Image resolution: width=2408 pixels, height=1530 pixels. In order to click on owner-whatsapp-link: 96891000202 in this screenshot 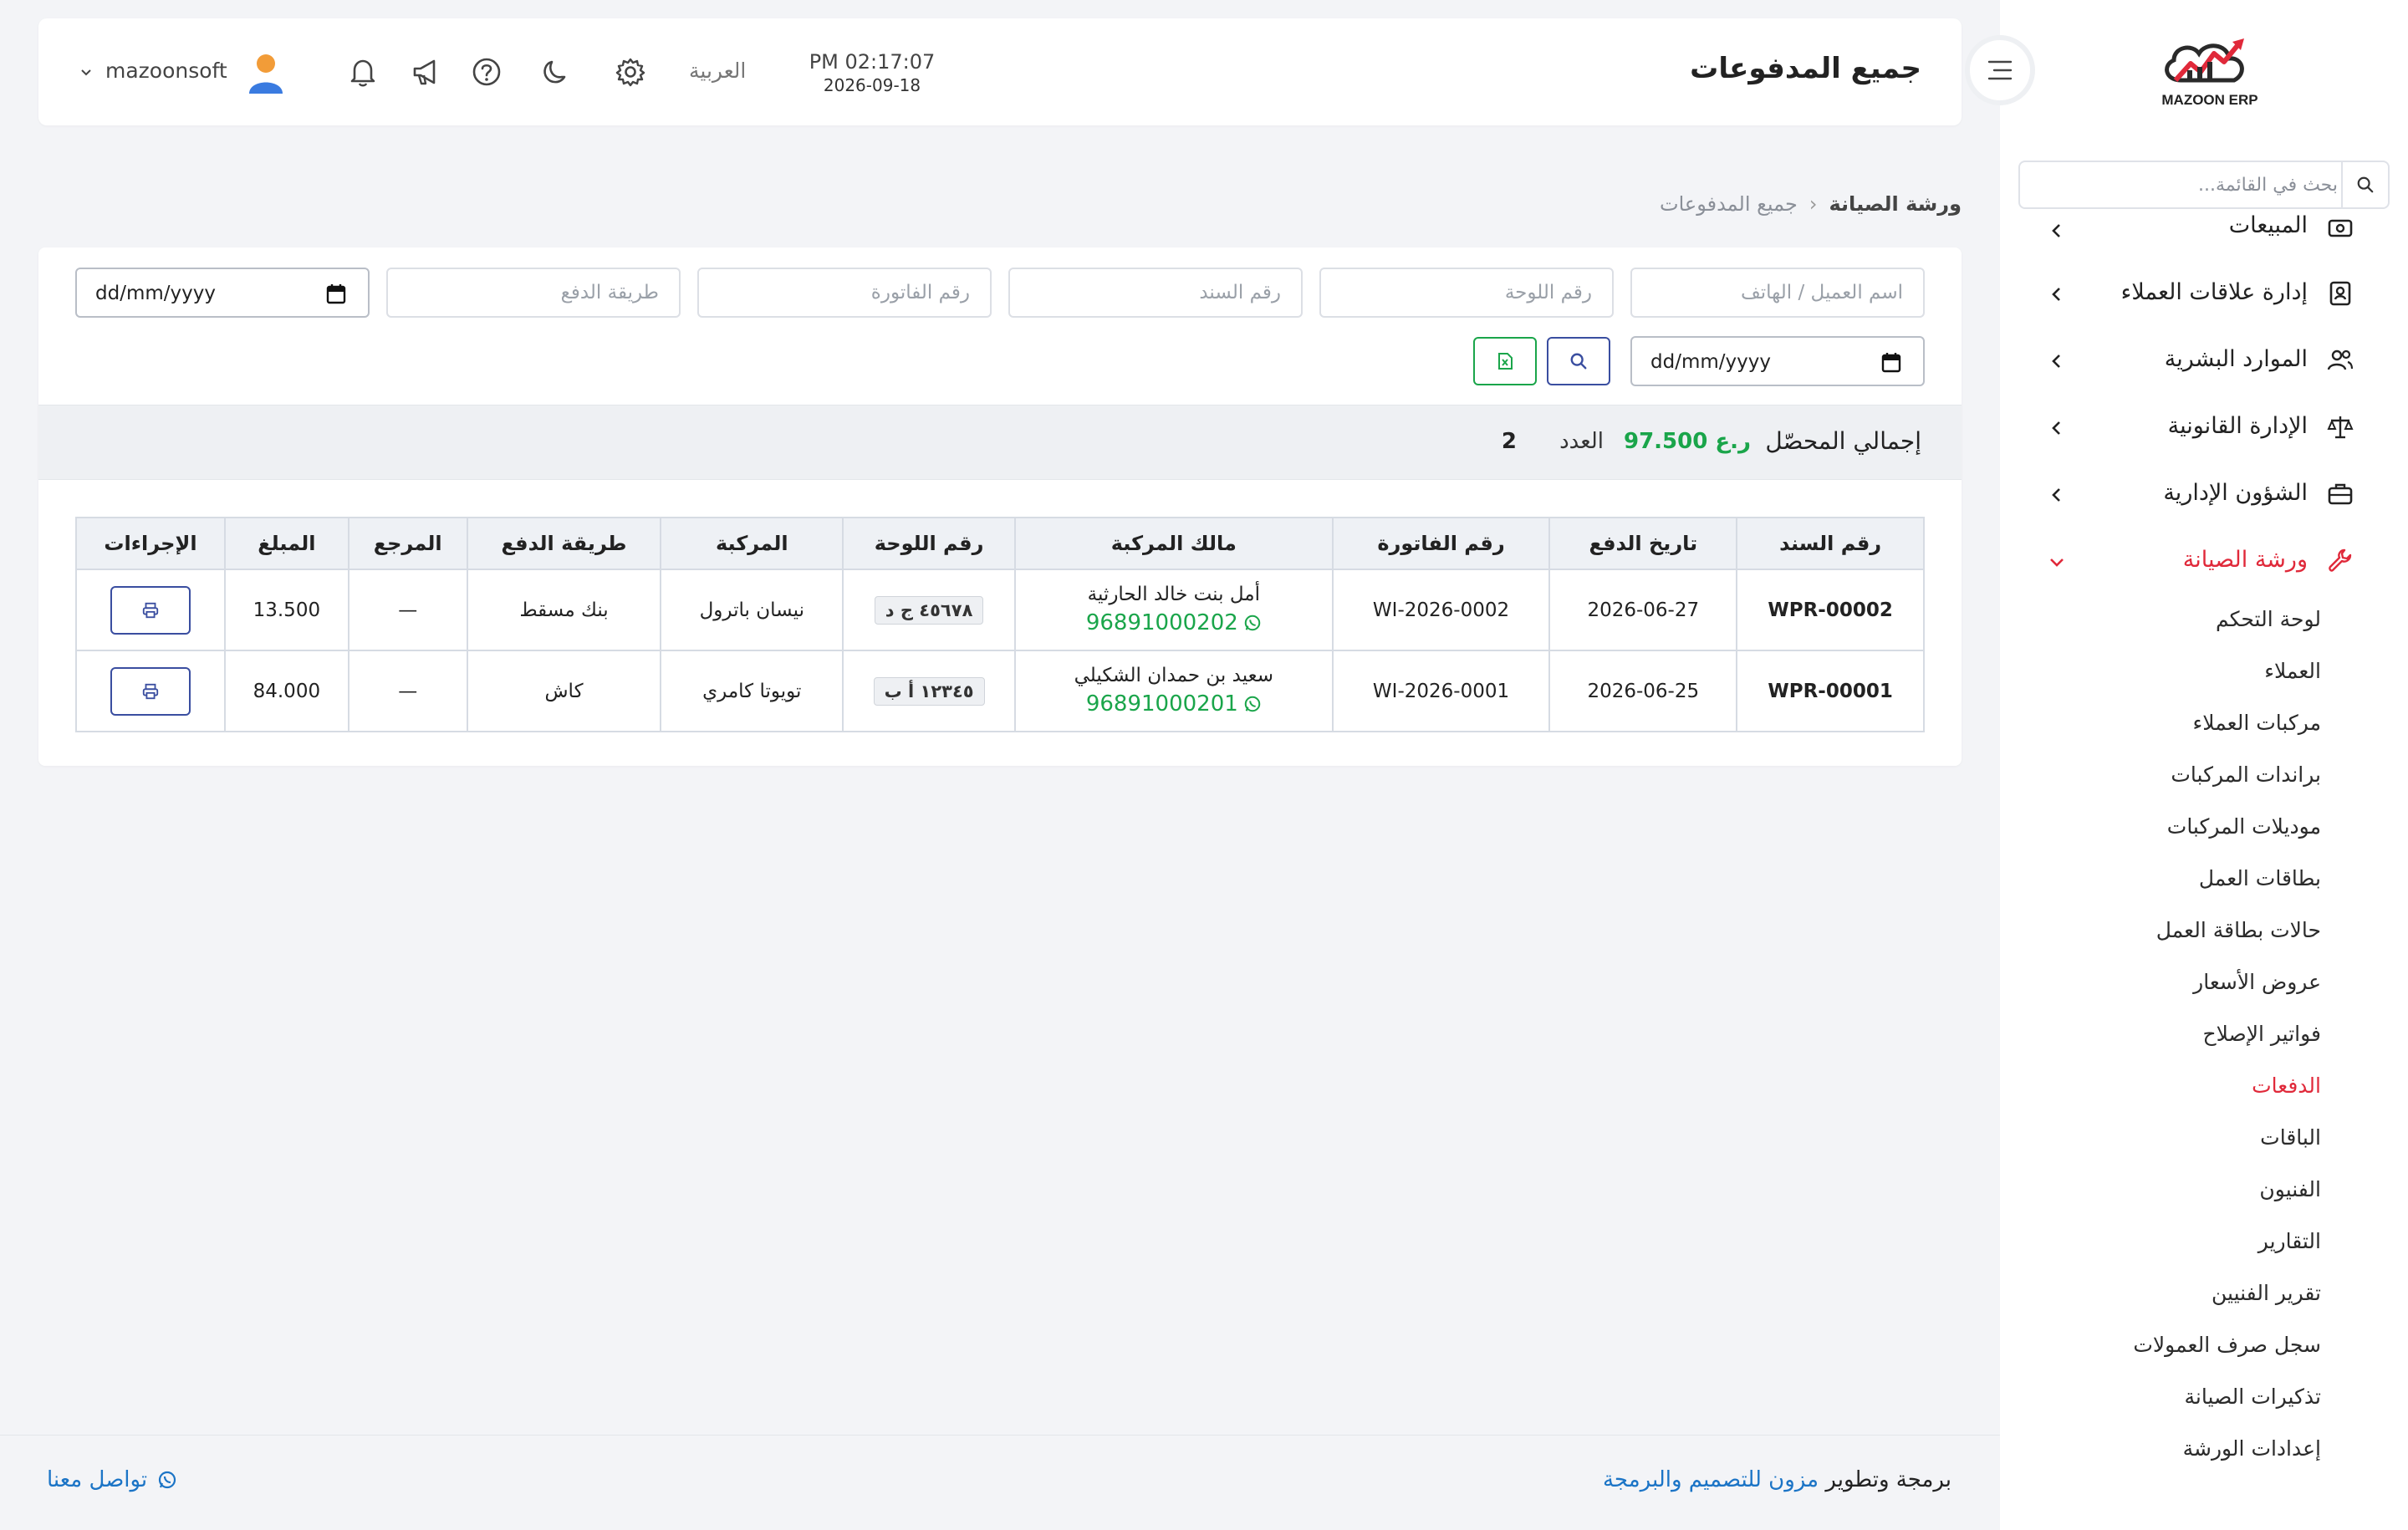, I will do `click(1174, 622)`.